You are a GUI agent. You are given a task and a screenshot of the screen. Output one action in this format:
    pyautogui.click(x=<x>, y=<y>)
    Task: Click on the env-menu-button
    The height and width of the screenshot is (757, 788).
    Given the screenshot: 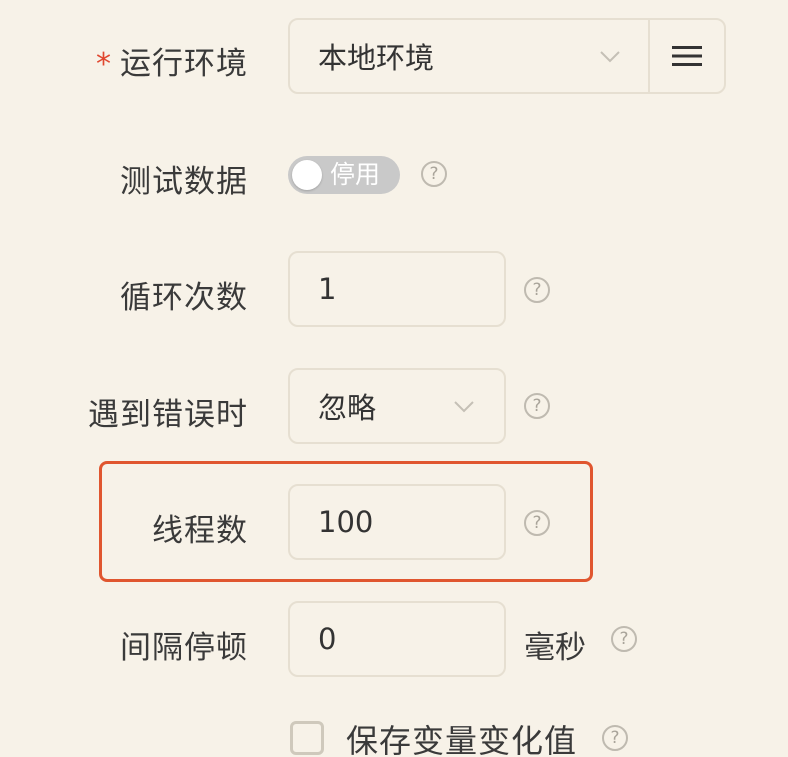 What is the action you would take?
    pyautogui.click(x=687, y=56)
    